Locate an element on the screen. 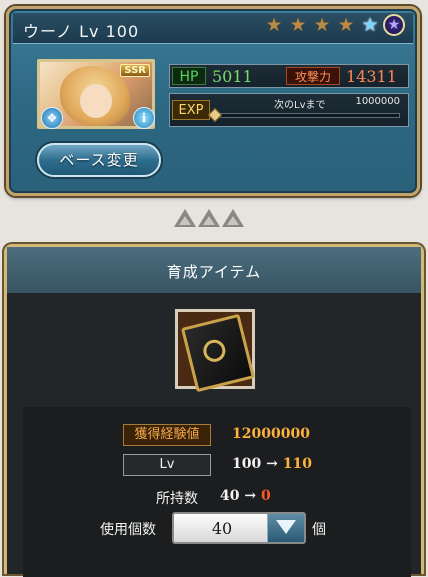 The width and height of the screenshot is (428, 577). exp-label: EXP is located at coordinates (191, 110).